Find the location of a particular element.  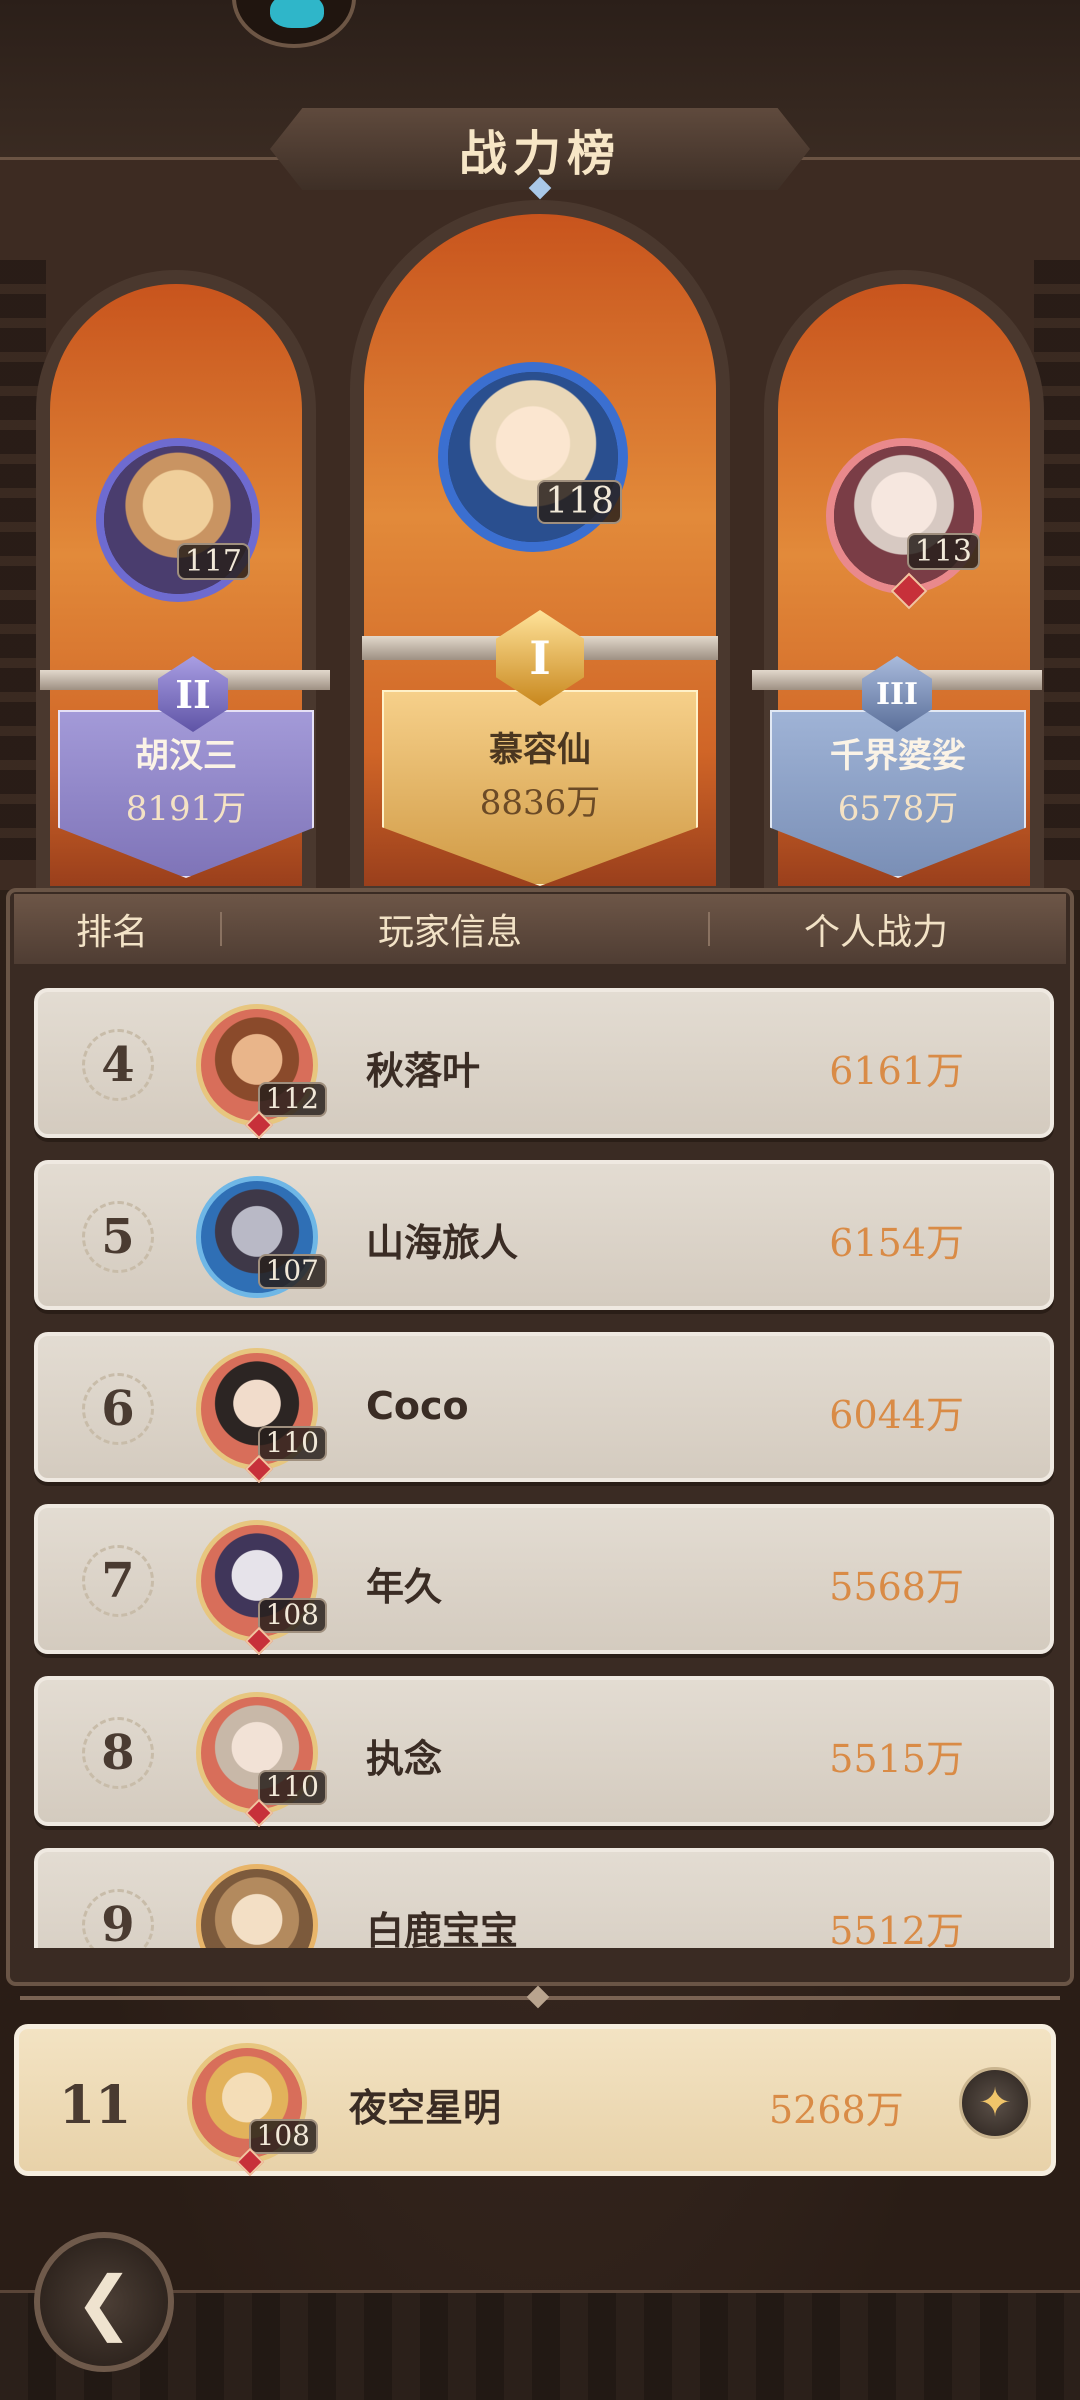

back-button: ❮ is located at coordinates (104, 2302).